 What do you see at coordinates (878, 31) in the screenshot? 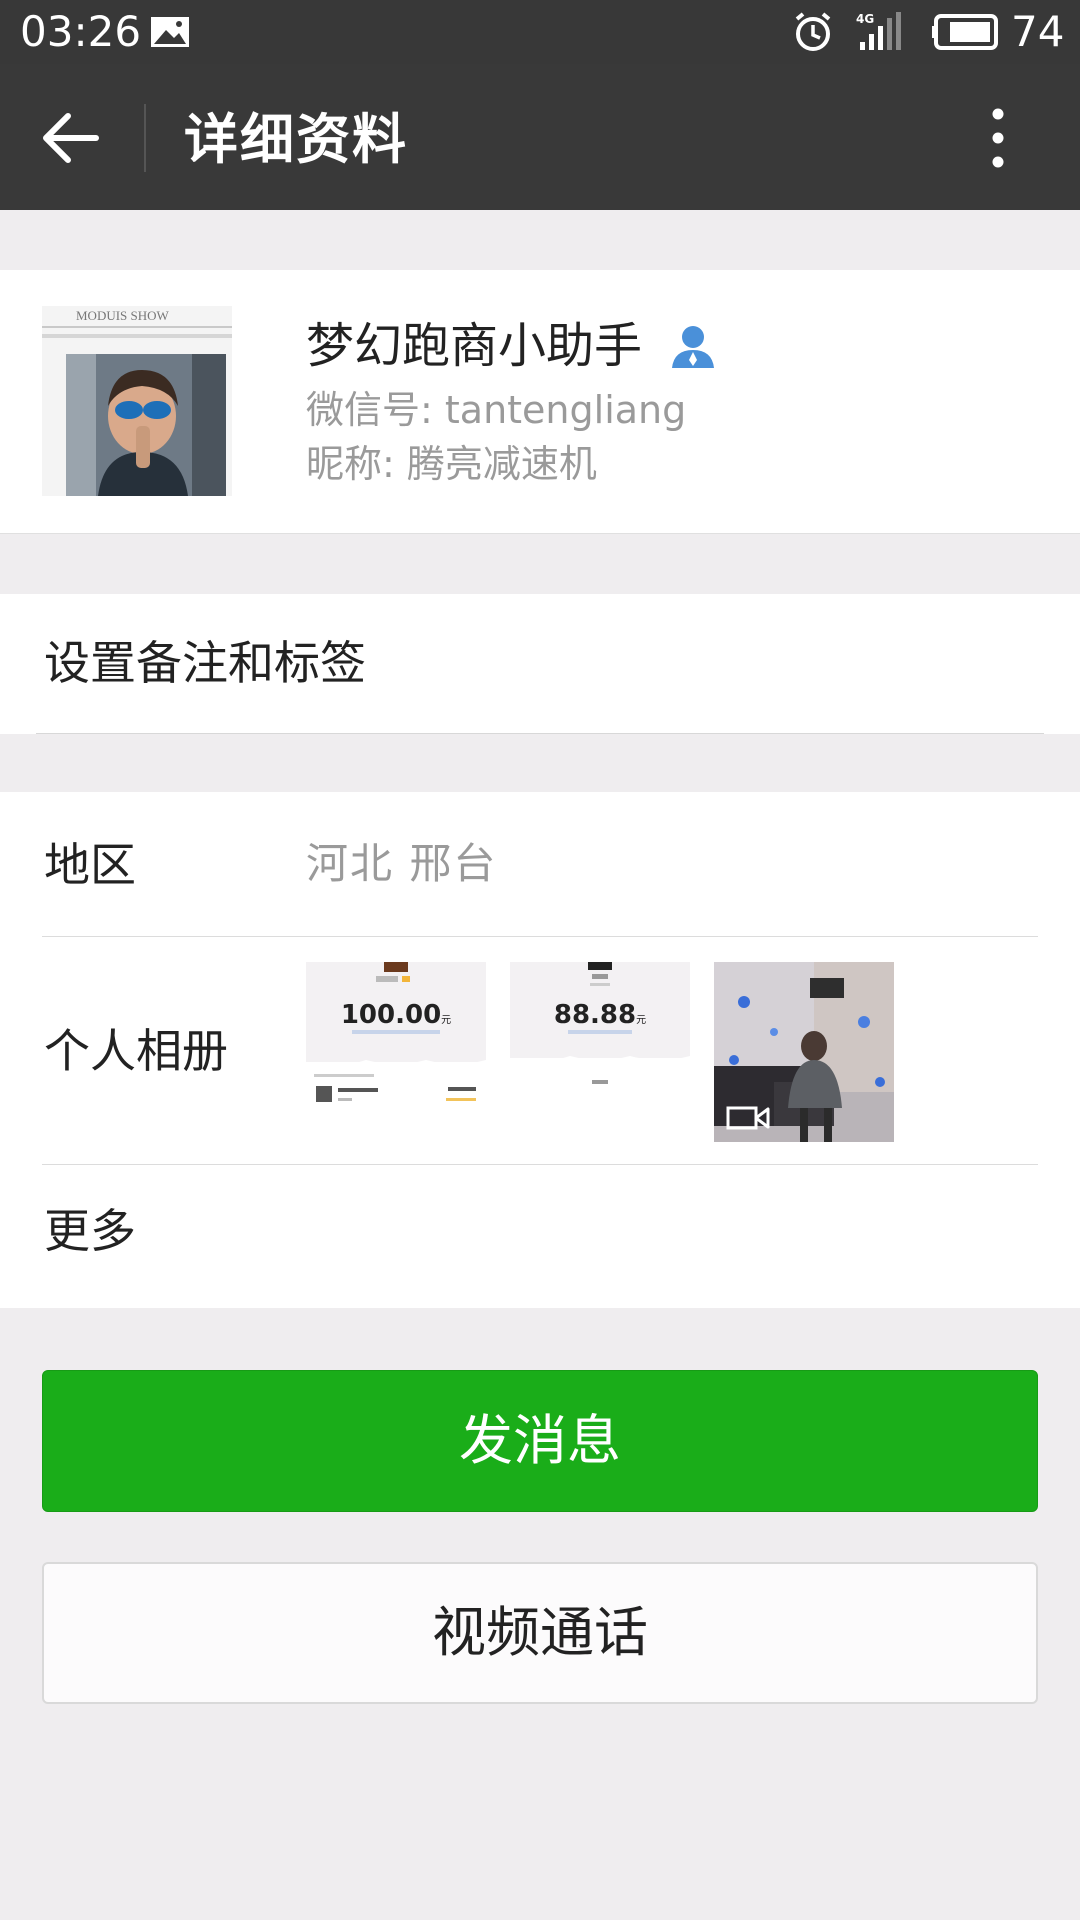
I see `signal-icon: 4G` at bounding box center [878, 31].